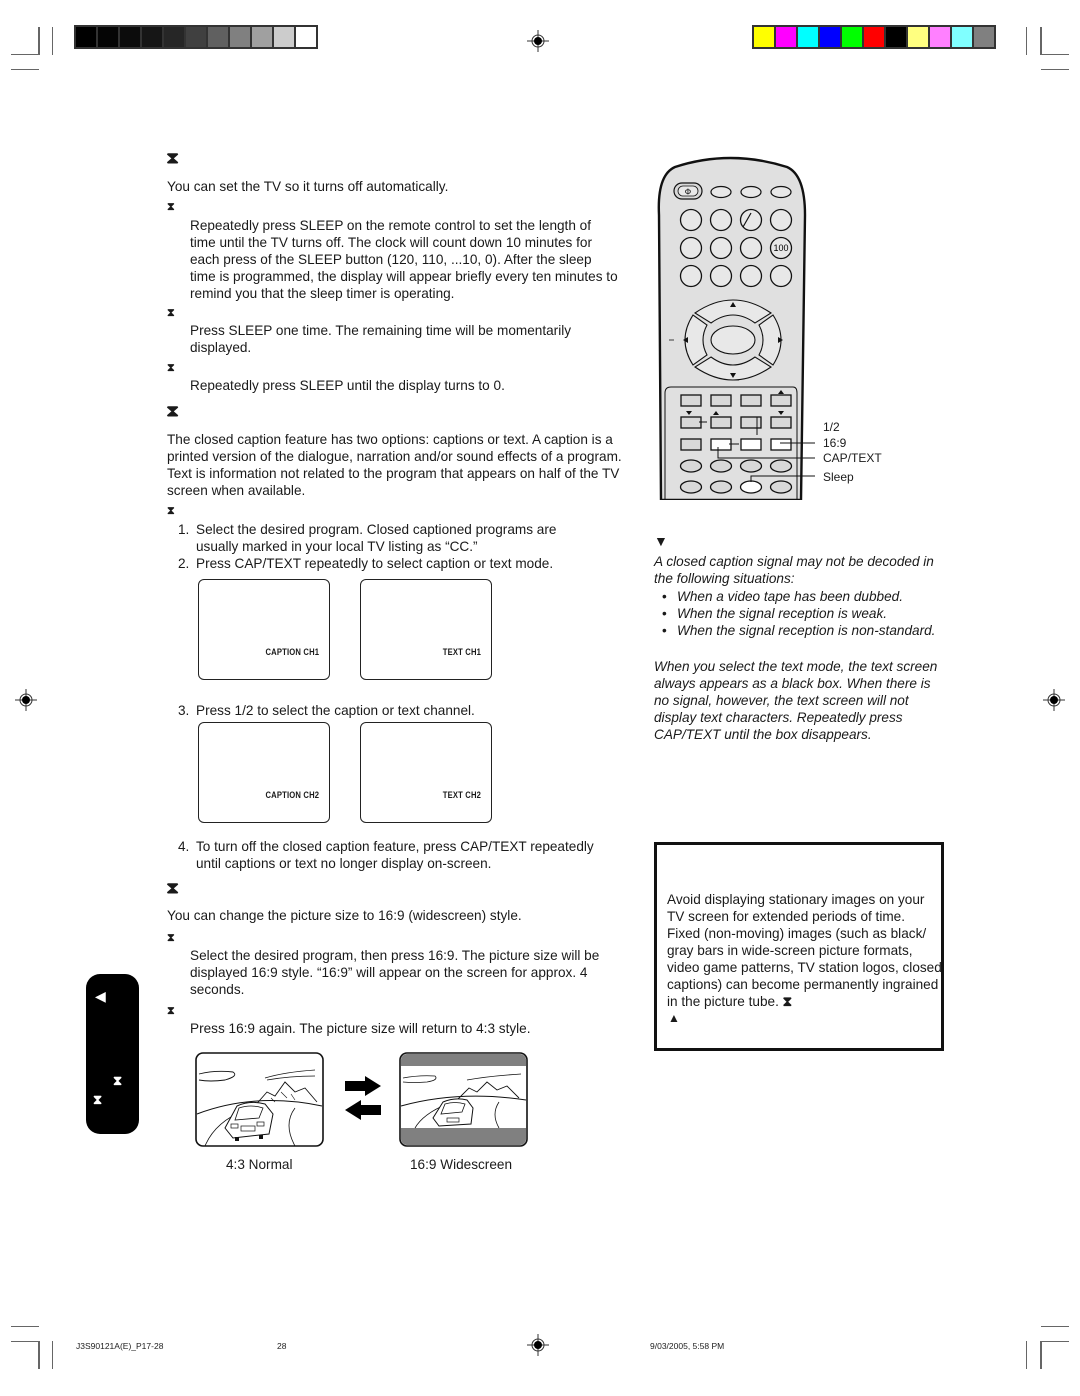 Image resolution: width=1080 pixels, height=1396 pixels. I want to click on text-ch2-screen: TEXT CH2, so click(426, 772).